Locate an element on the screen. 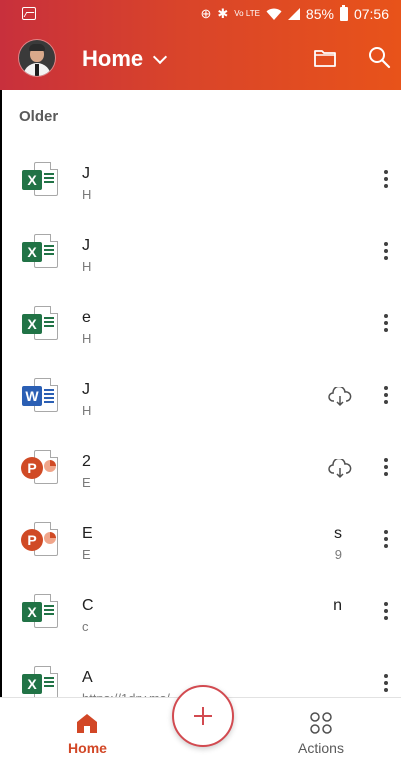 This screenshot has width=401, height=769. plus-icon-vertical is located at coordinates (203, 716).